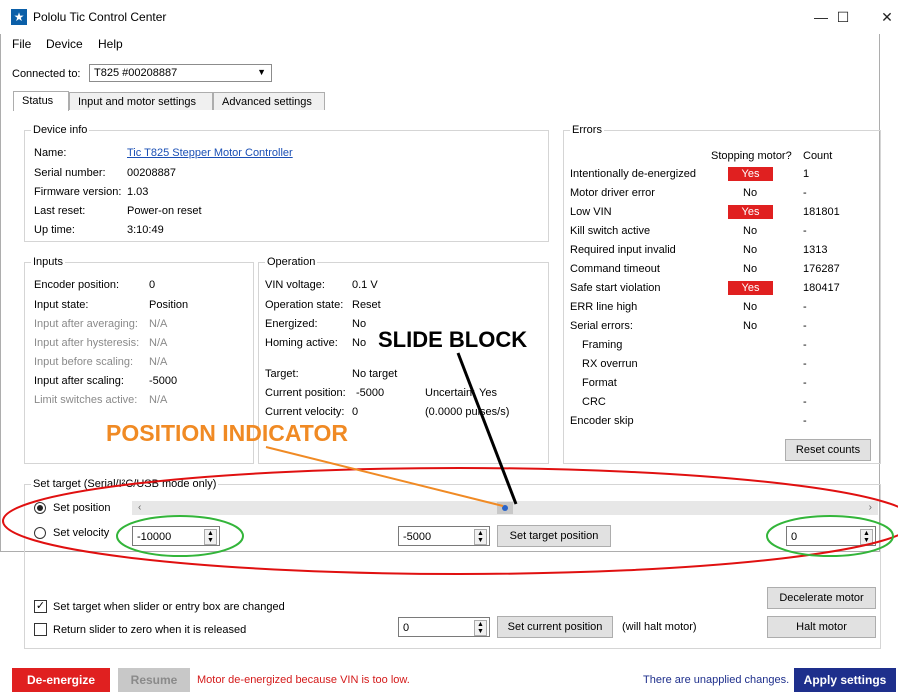 Image resolution: width=898 pixels, height=694 pixels. What do you see at coordinates (487, 428) in the screenshot?
I see `slide-block-arrow` at bounding box center [487, 428].